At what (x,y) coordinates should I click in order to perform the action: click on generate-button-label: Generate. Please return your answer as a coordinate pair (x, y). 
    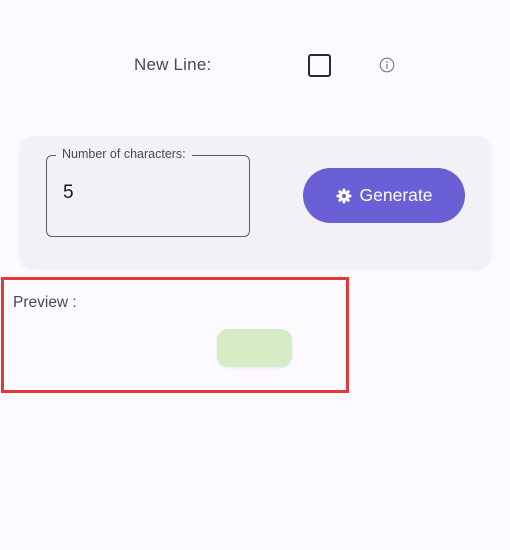
    Looking at the image, I should click on (396, 195).